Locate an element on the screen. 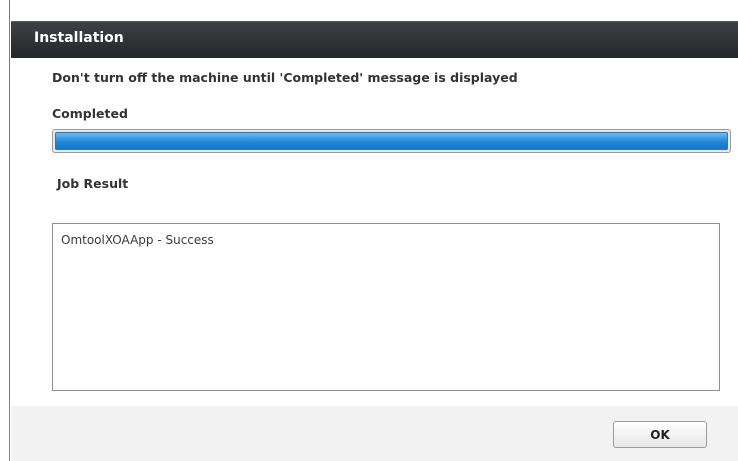 Image resolution: width=738 pixels, height=461 pixels. progress-bar-fill is located at coordinates (391, 141).